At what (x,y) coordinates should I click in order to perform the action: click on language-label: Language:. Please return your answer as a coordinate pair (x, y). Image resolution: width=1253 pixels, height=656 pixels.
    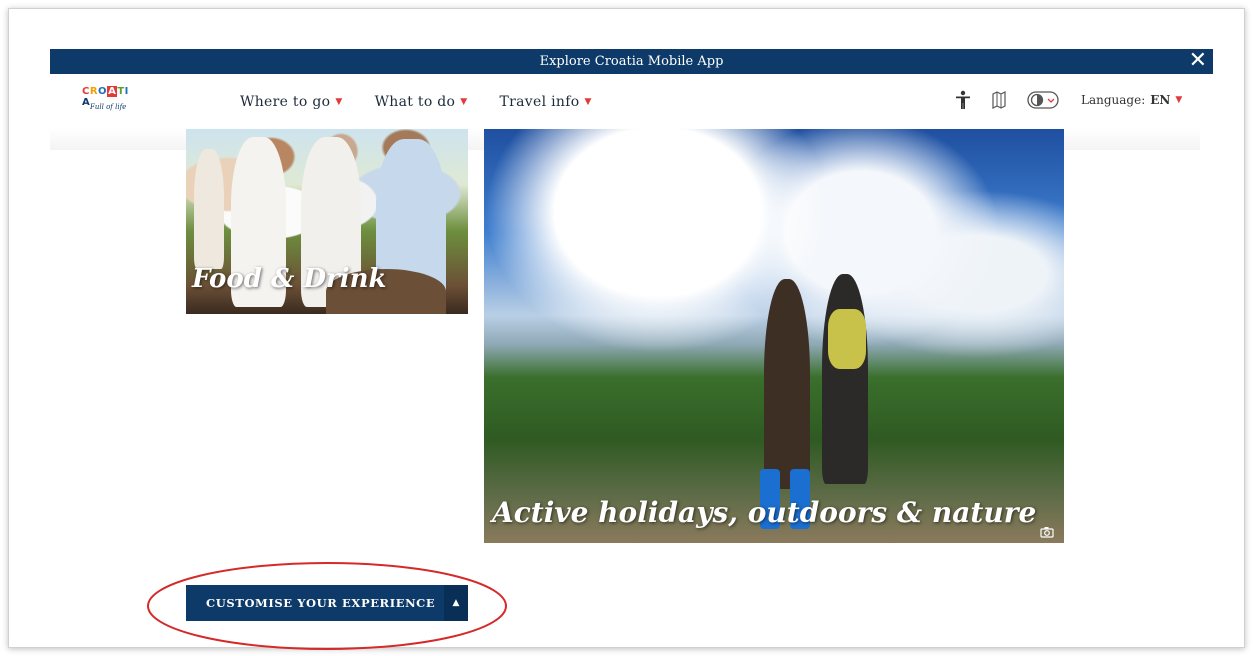
    Looking at the image, I should click on (1113, 100).